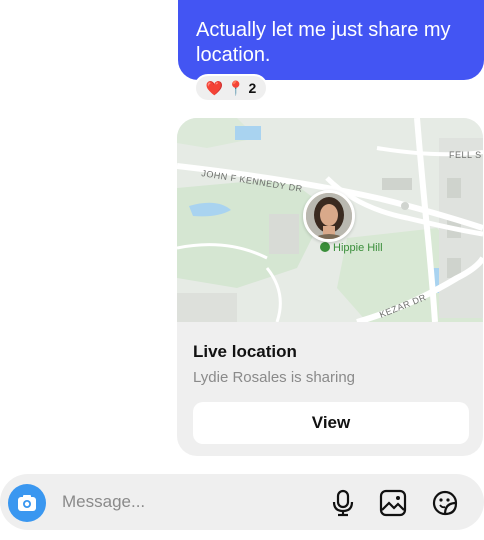 This screenshot has height=540, width=484. I want to click on camera-icon, so click(27, 503).